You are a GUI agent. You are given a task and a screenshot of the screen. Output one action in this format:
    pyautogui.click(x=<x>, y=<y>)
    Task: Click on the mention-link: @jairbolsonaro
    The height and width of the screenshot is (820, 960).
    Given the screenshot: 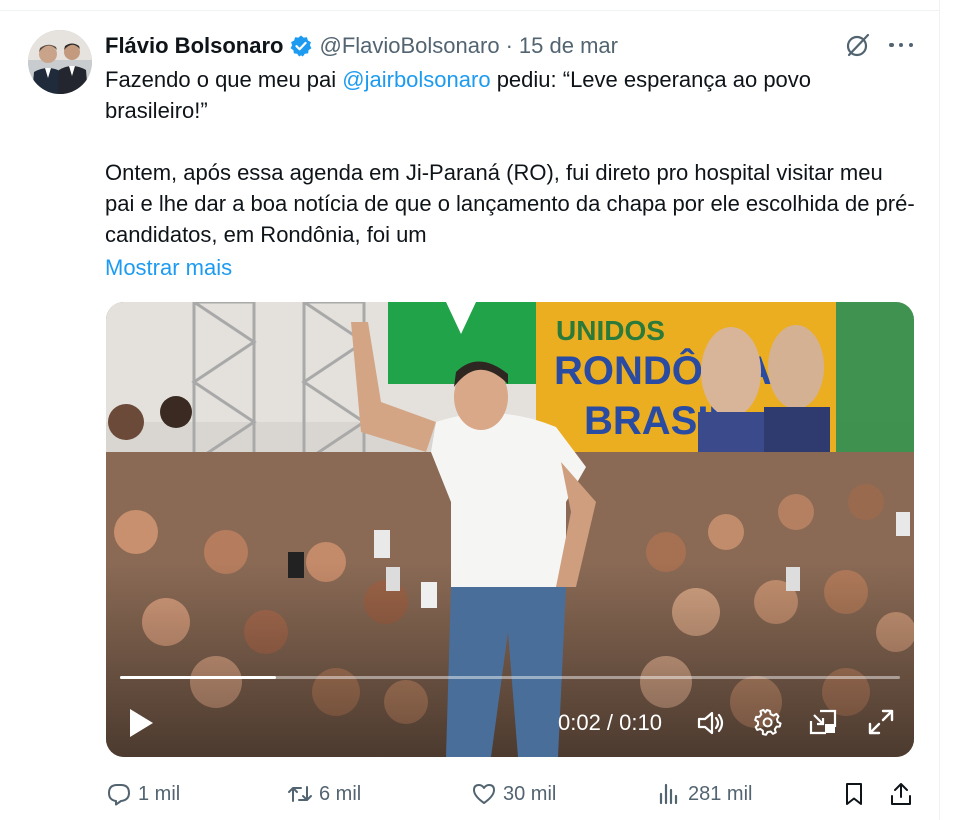 What is the action you would take?
    pyautogui.click(x=416, y=79)
    